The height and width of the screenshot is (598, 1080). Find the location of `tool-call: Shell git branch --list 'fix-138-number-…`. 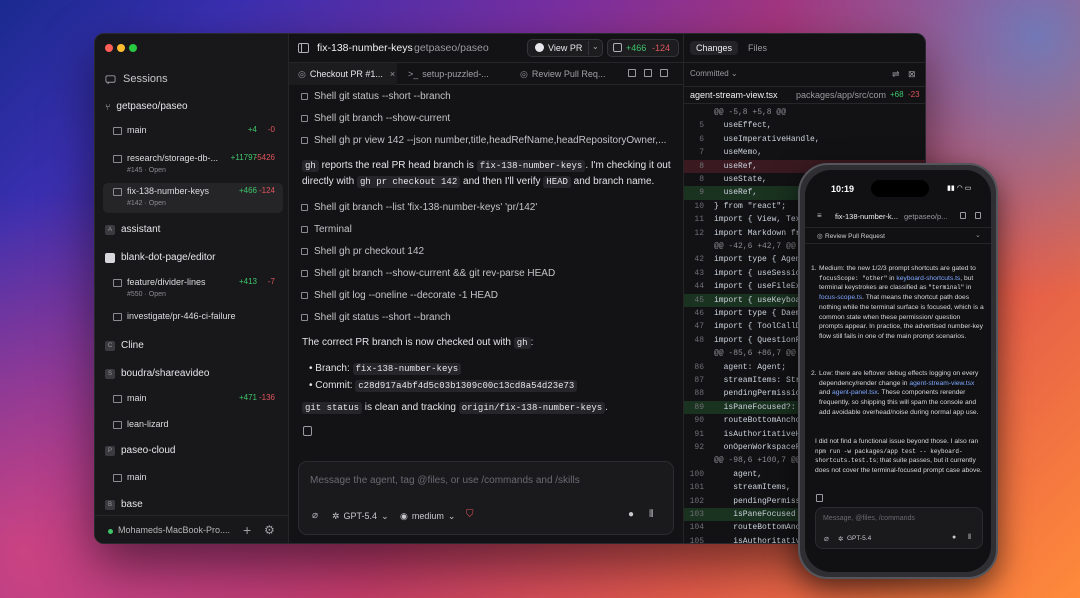

tool-call: Shell git branch --list 'fix-138-number-… is located at coordinates (419, 207).